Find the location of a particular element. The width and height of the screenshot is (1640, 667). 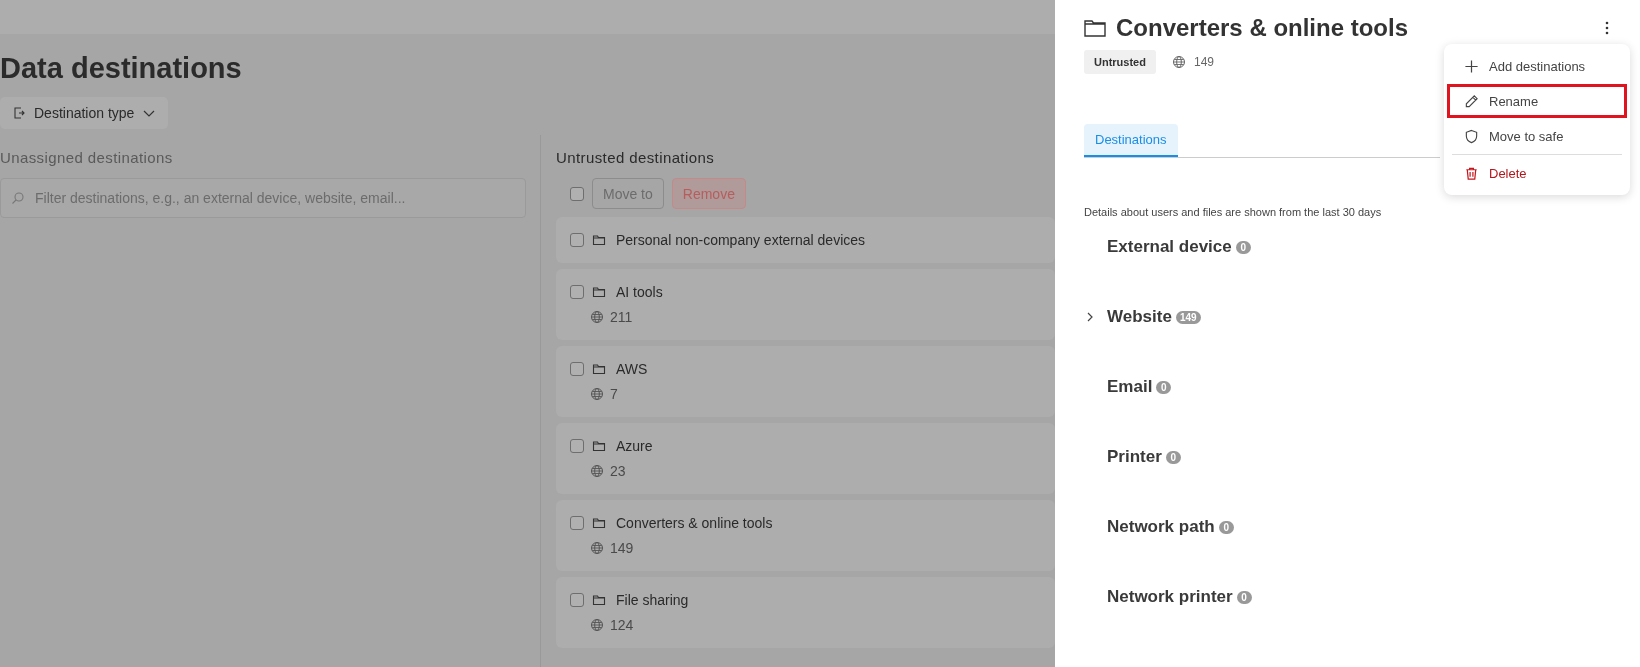

drawer-title: Converters & online tools is located at coordinates (1262, 28).